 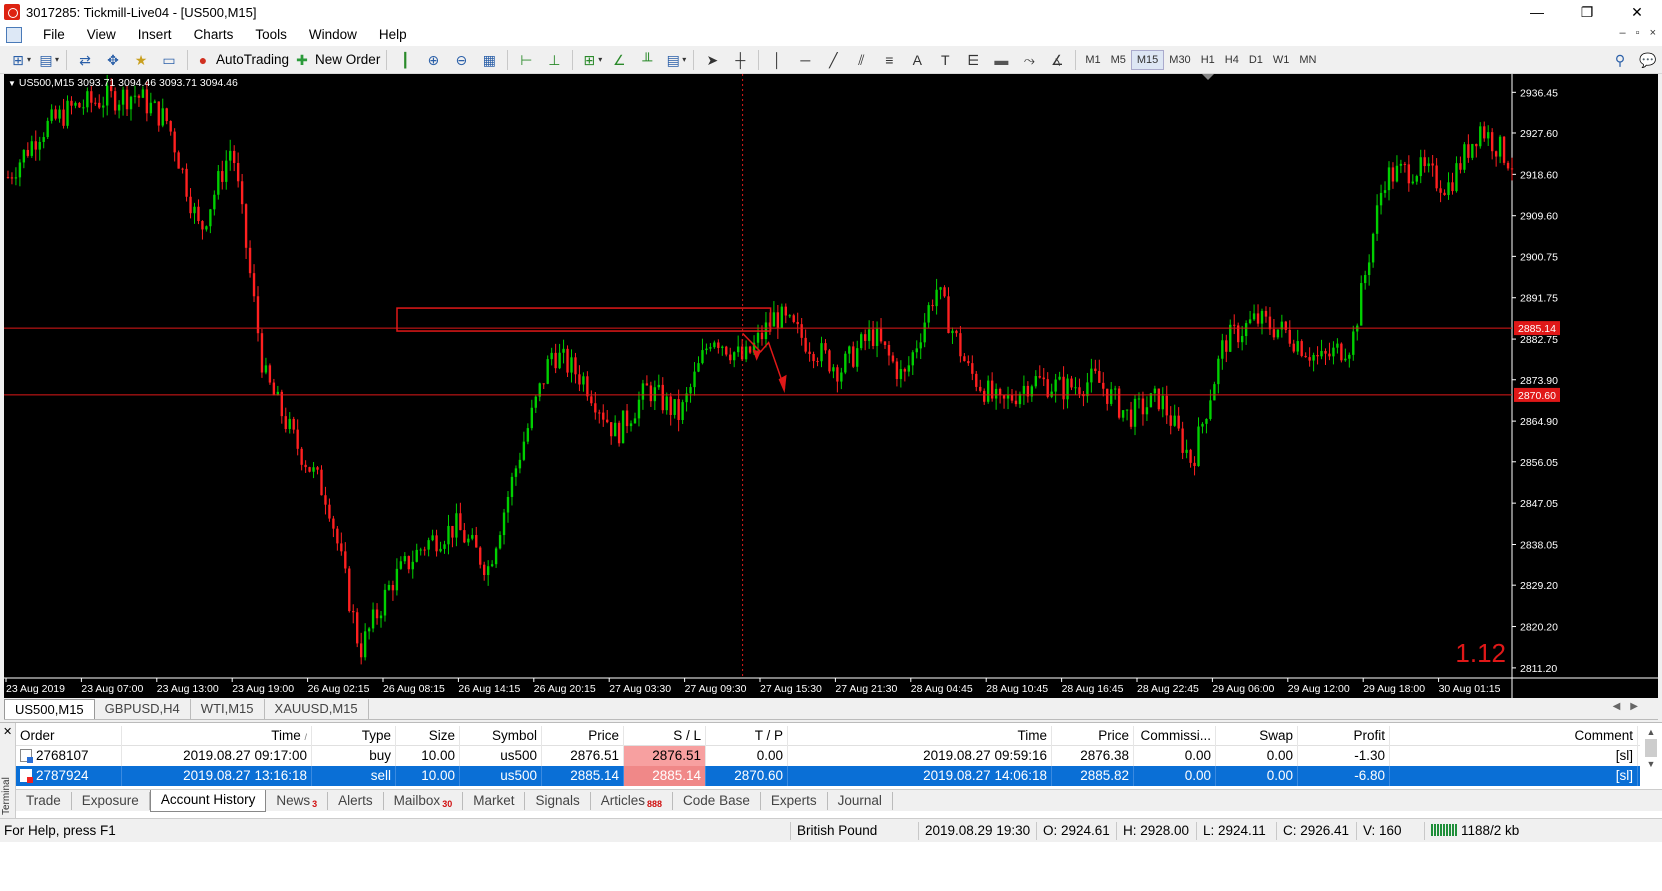 I want to click on crosshair-tool-button: ┼, so click(x=740, y=60).